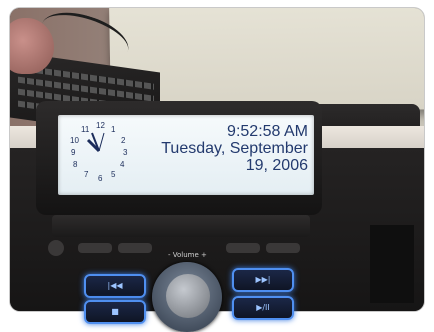 The height and width of the screenshot is (332, 434). Describe the element at coordinates (101, 142) in the screenshot. I see `second-hand` at that location.